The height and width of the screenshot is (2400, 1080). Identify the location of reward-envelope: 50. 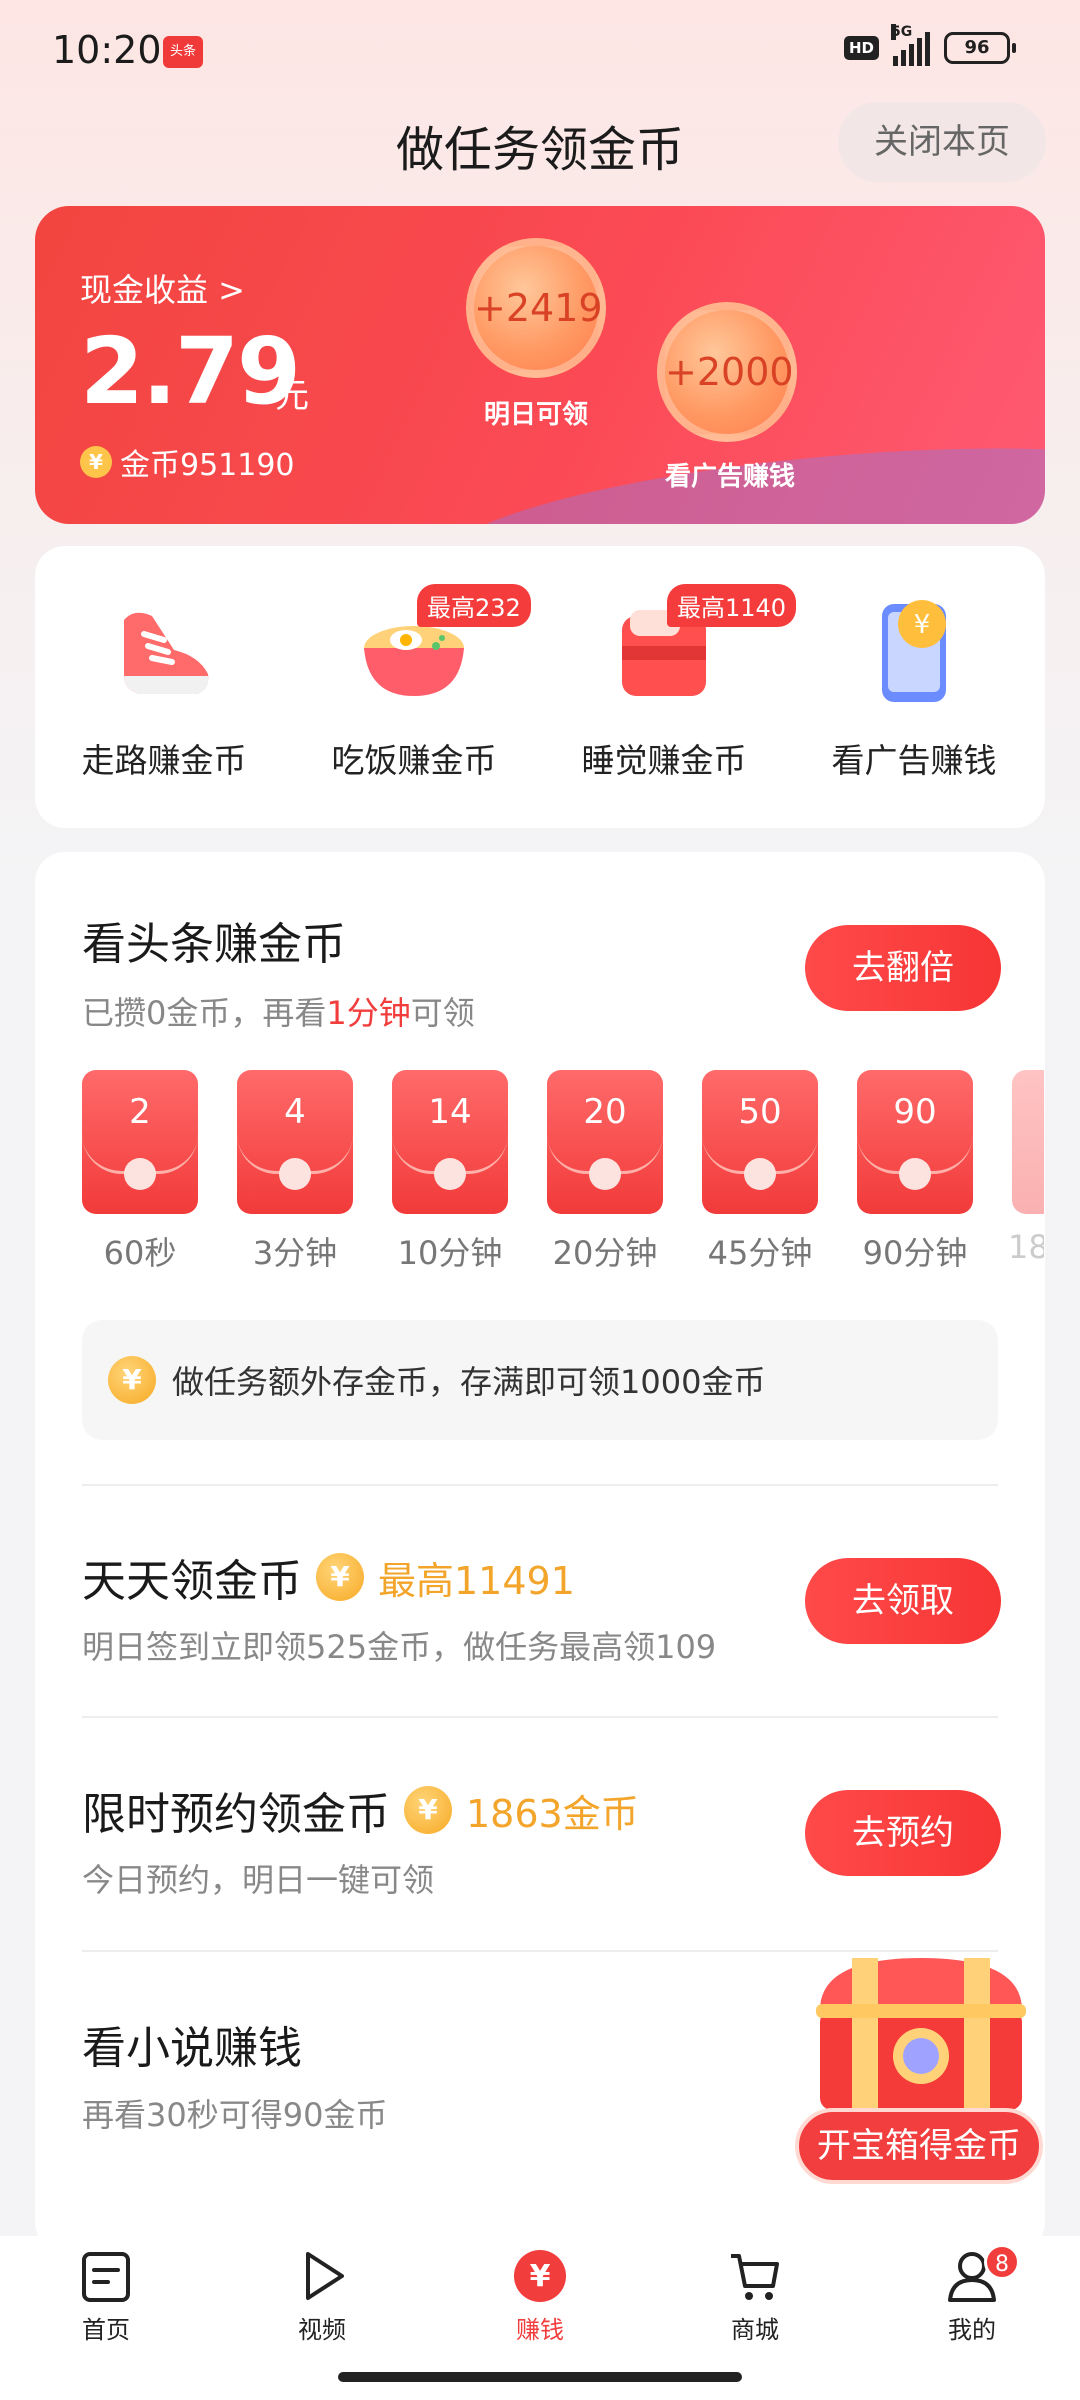
(760, 1142).